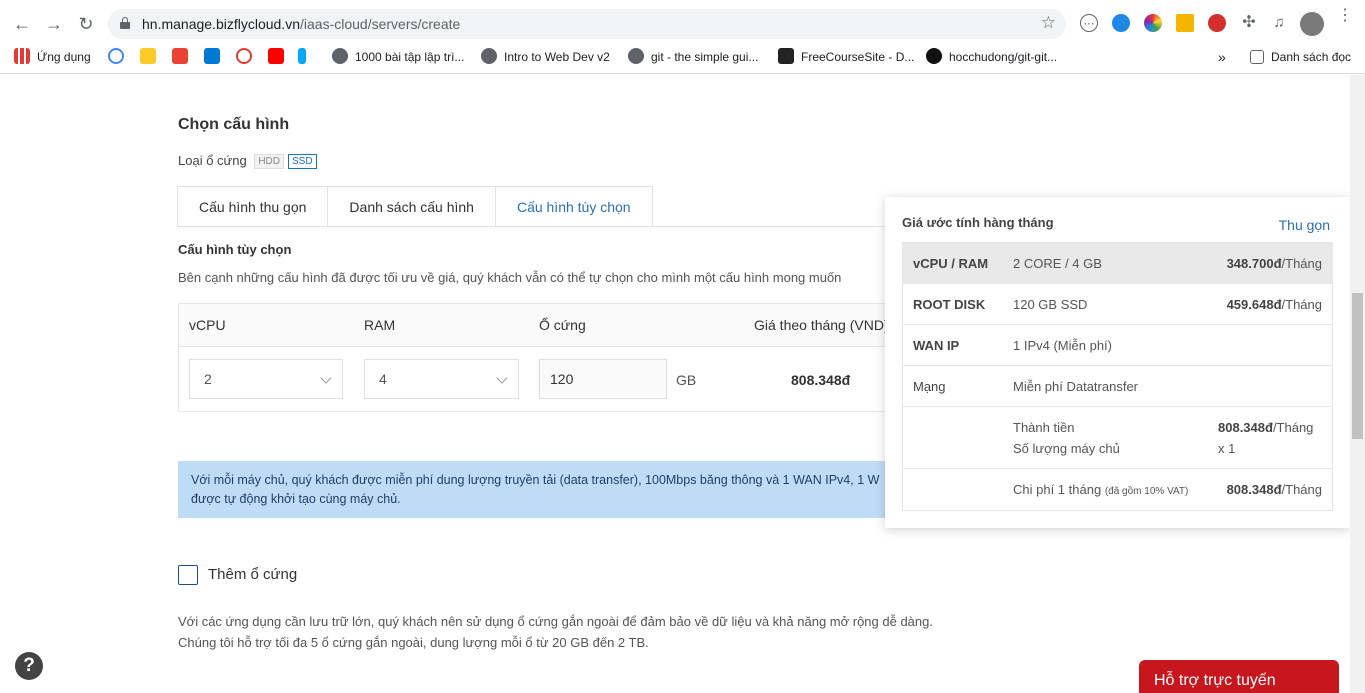 The width and height of the screenshot is (1365, 693). I want to click on price-row: Mạng Miễn phí Datatransfer, so click(1117, 386).